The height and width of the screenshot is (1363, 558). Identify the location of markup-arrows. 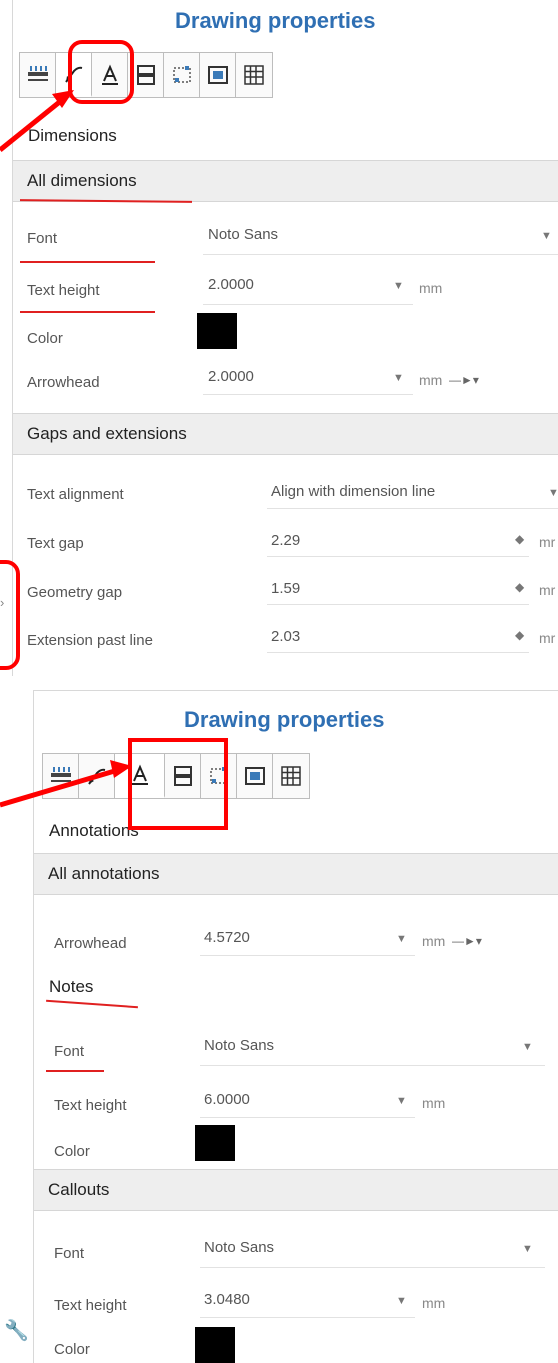
(66, 449).